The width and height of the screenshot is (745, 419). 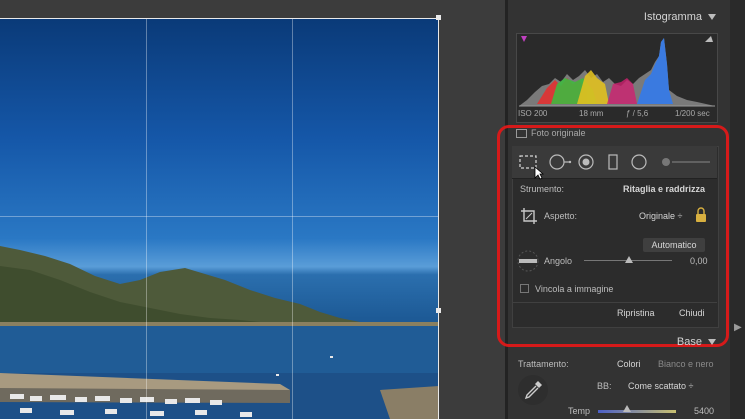 What do you see at coordinates (629, 364) in the screenshot?
I see `color-treatment-button: Colori` at bounding box center [629, 364].